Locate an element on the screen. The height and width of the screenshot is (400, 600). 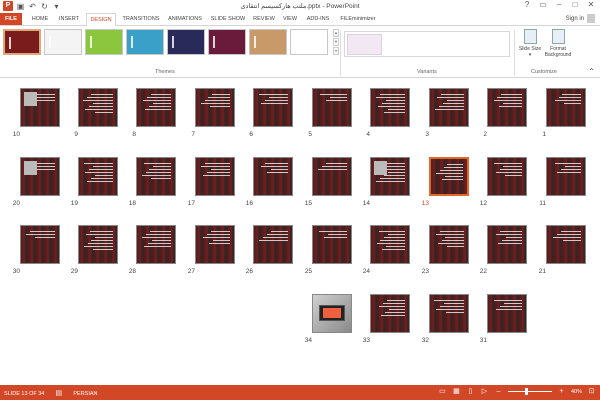
zoom-level: 40% is located at coordinates (576, 392).